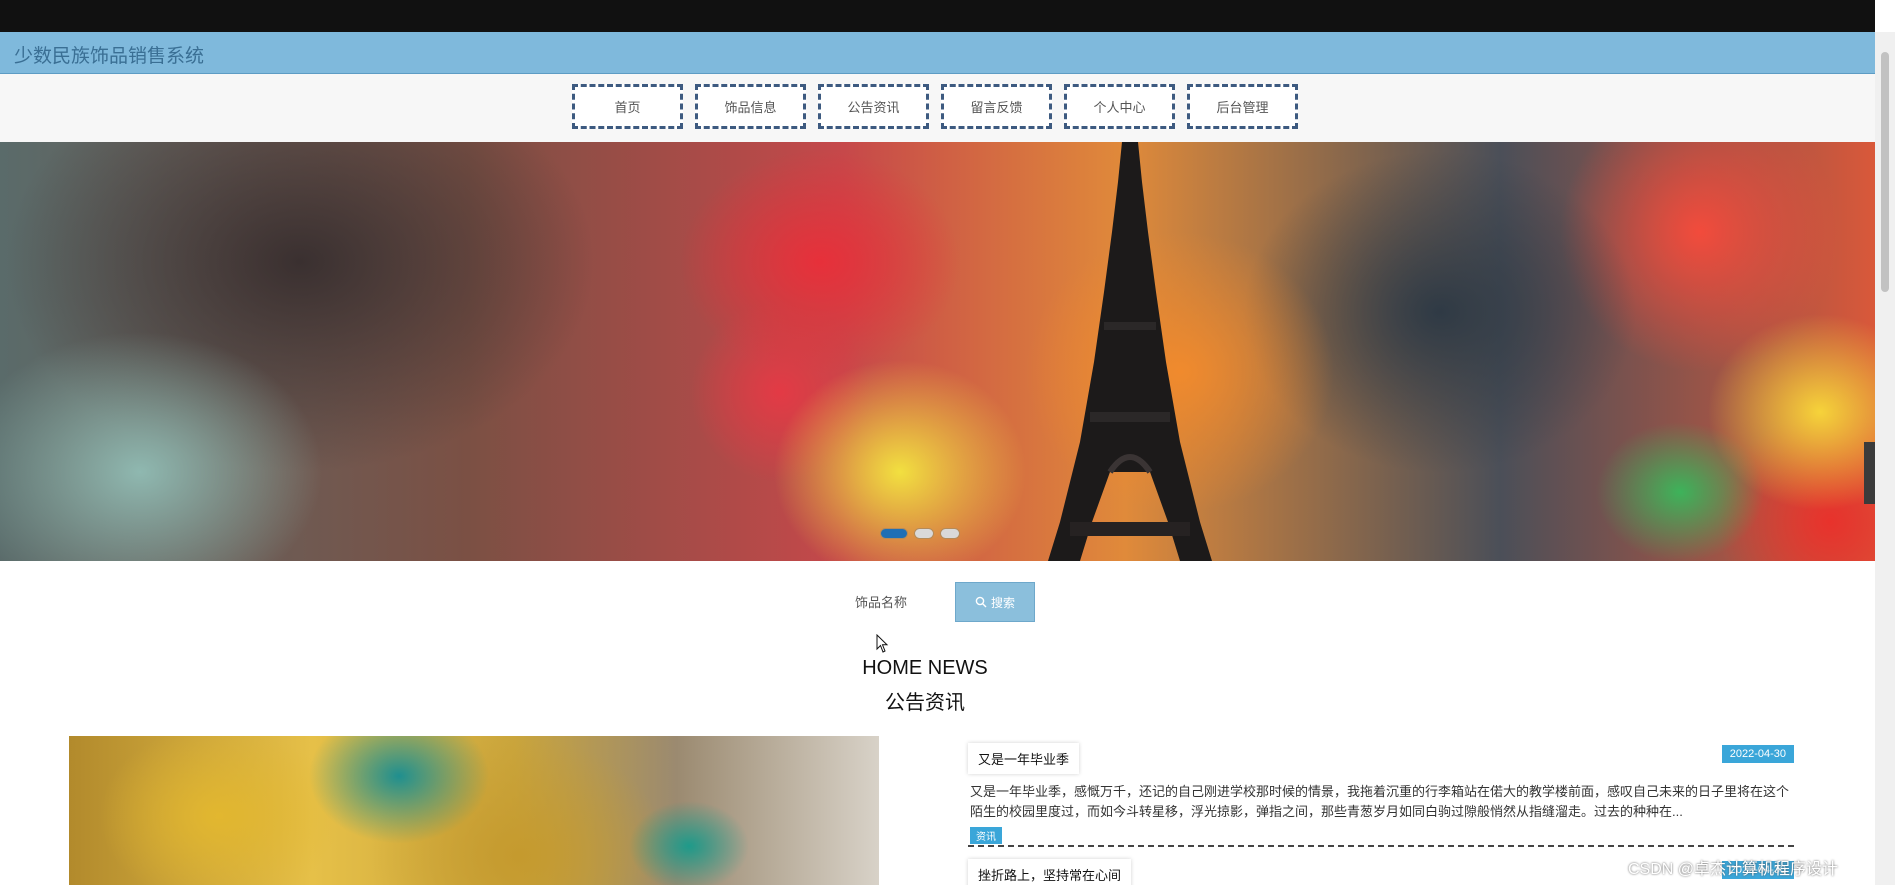 The height and width of the screenshot is (885, 1895). What do you see at coordinates (474, 810) in the screenshot?
I see `news-feature-image` at bounding box center [474, 810].